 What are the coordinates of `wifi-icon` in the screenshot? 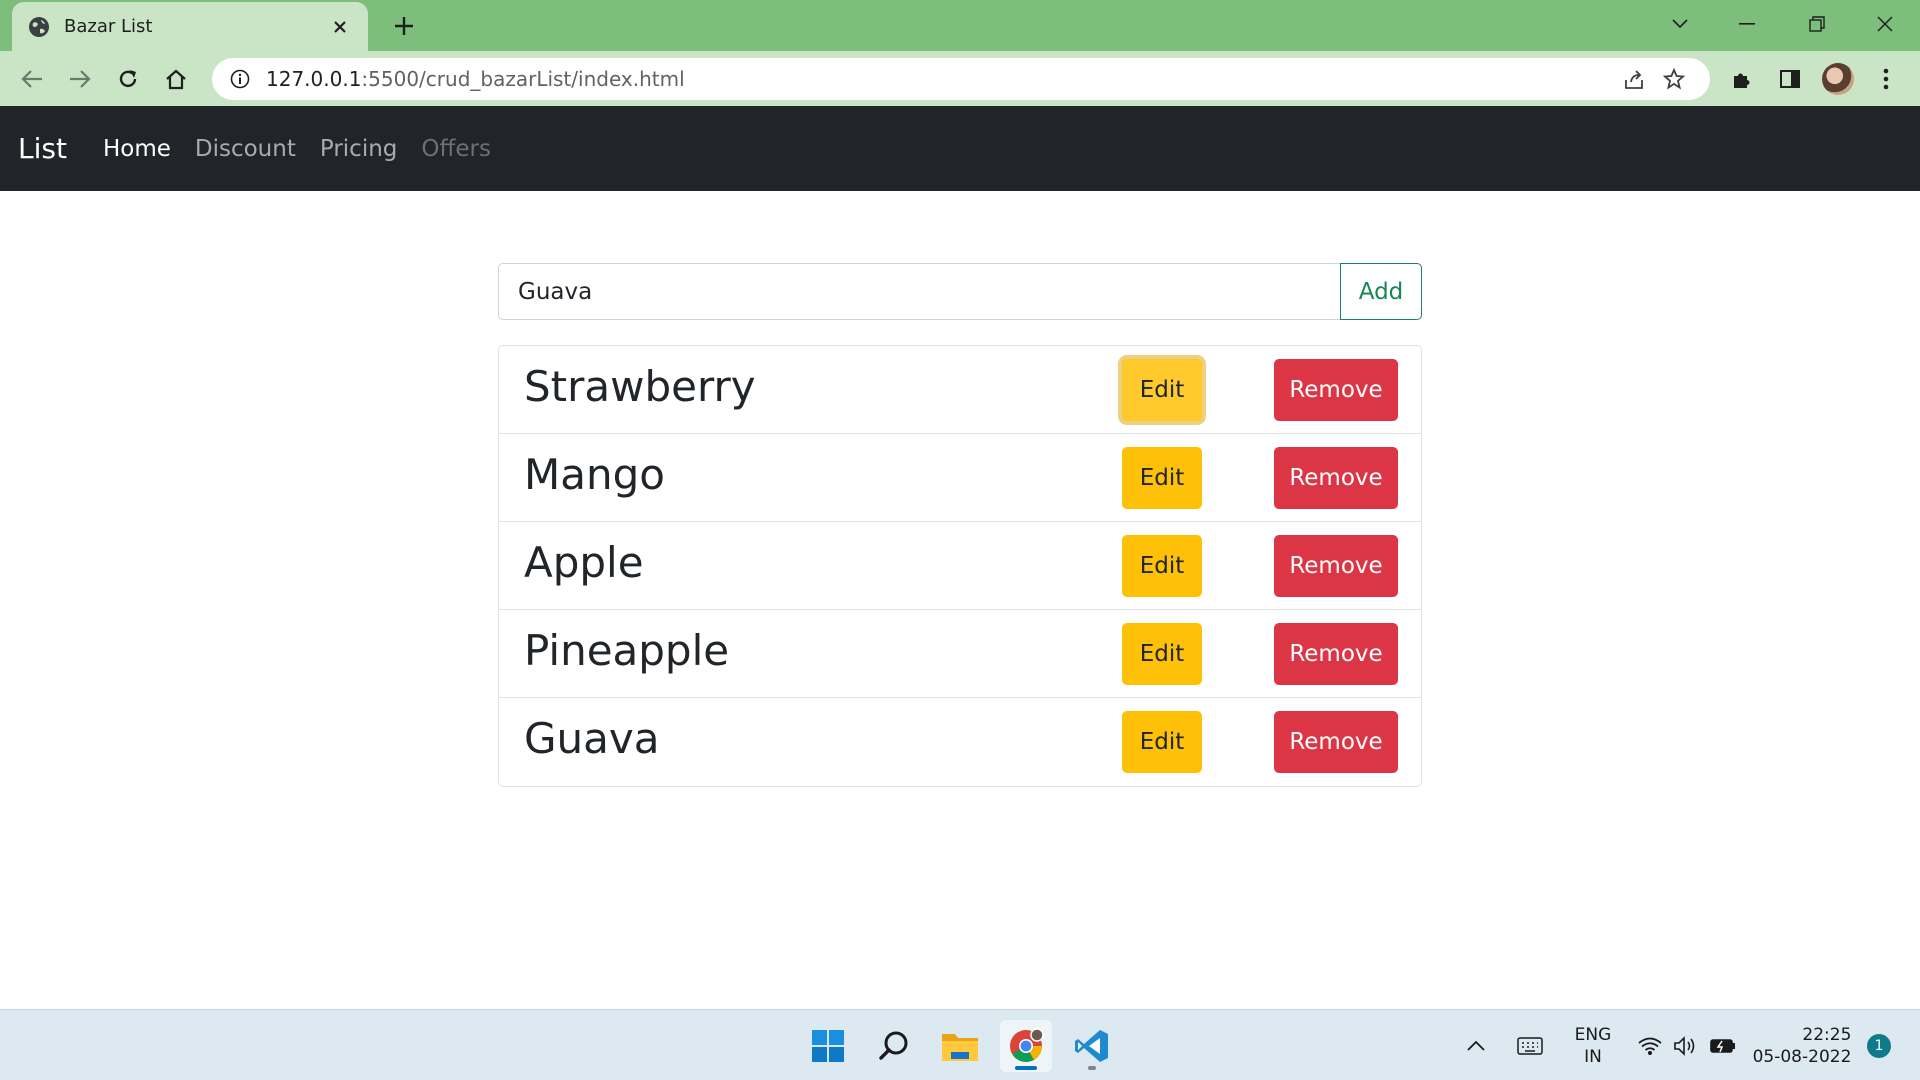 It's located at (1650, 1045).